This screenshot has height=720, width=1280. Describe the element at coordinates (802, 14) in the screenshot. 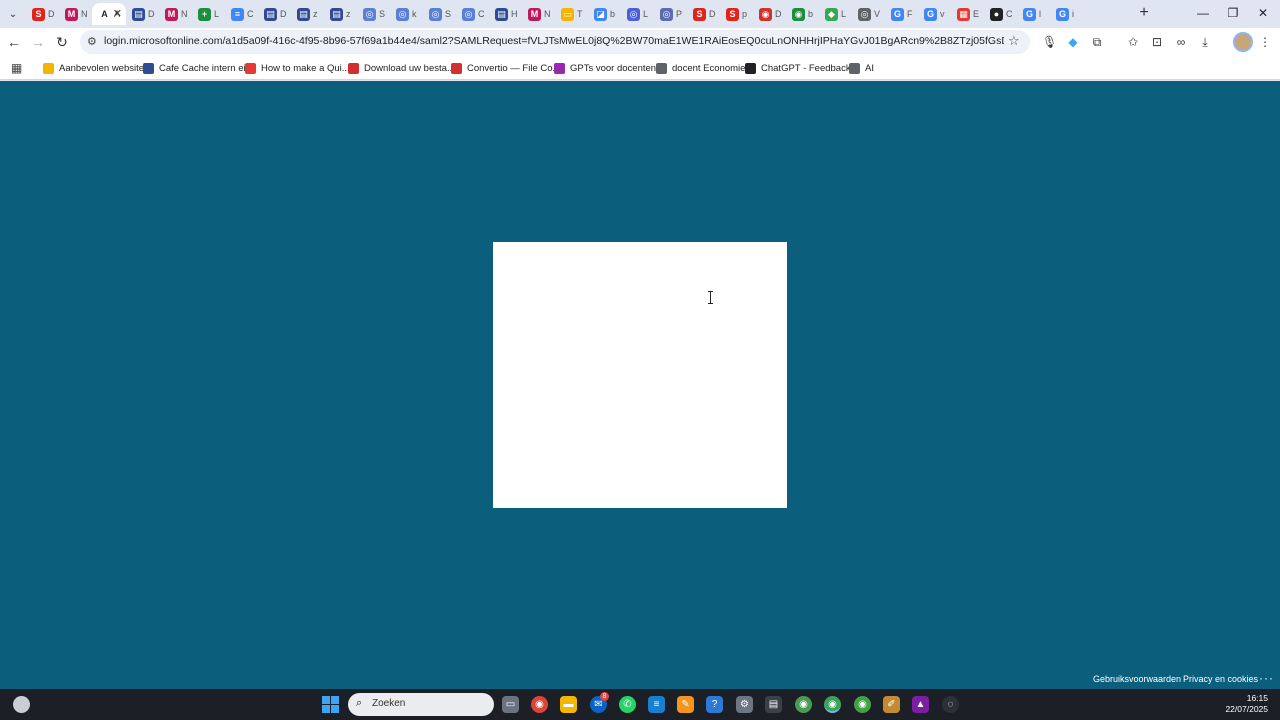

I see `browser-tab: ◉ b` at that location.